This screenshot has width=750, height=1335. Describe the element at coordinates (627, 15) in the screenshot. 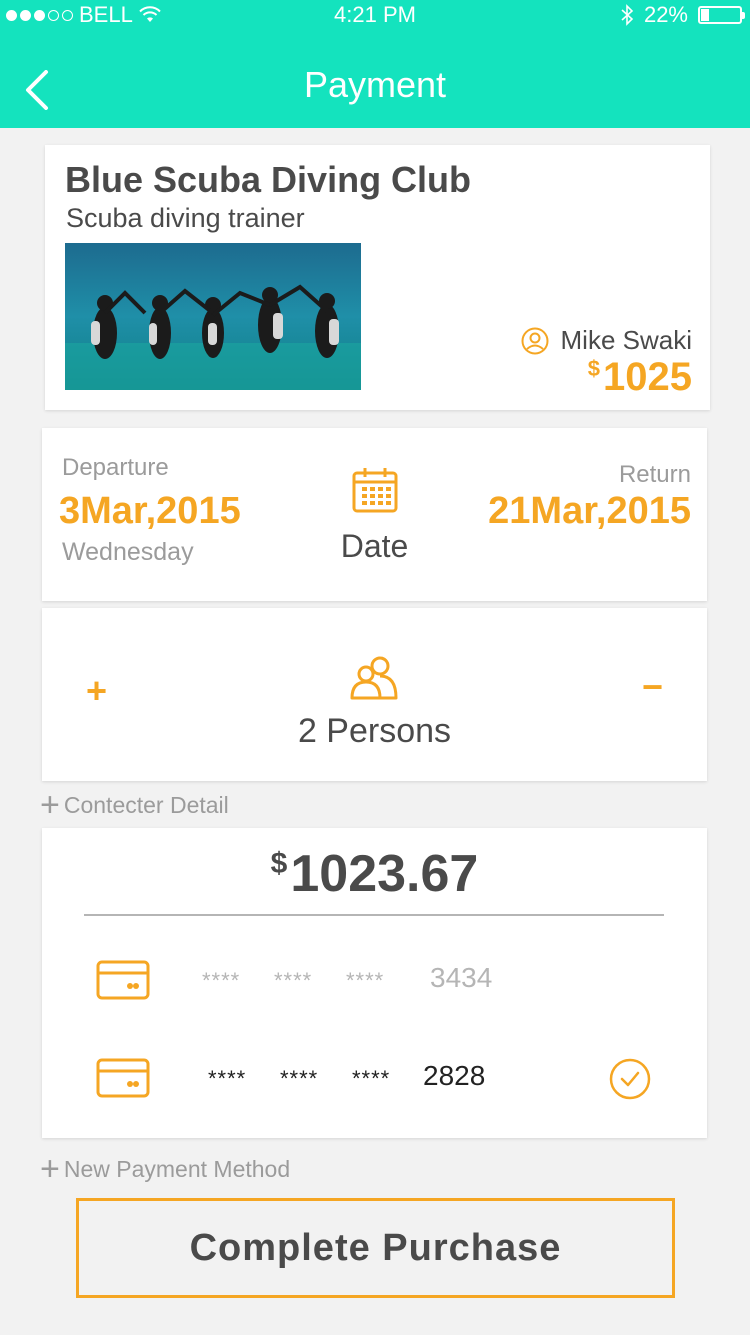

I see `bluetooth-icon` at that location.